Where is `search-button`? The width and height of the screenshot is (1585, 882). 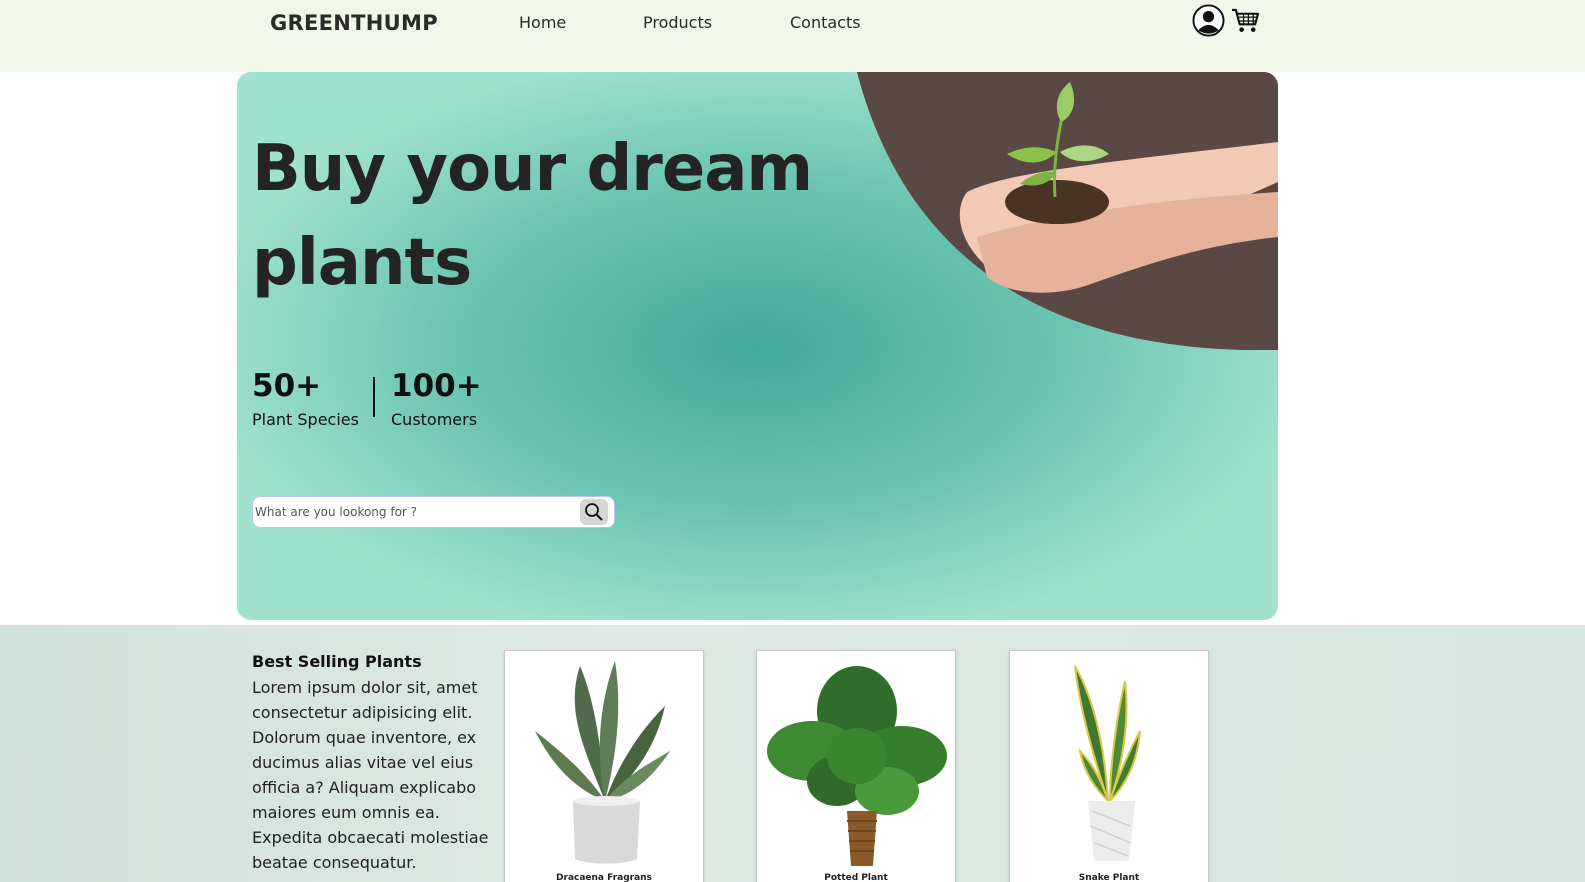 search-button is located at coordinates (594, 512).